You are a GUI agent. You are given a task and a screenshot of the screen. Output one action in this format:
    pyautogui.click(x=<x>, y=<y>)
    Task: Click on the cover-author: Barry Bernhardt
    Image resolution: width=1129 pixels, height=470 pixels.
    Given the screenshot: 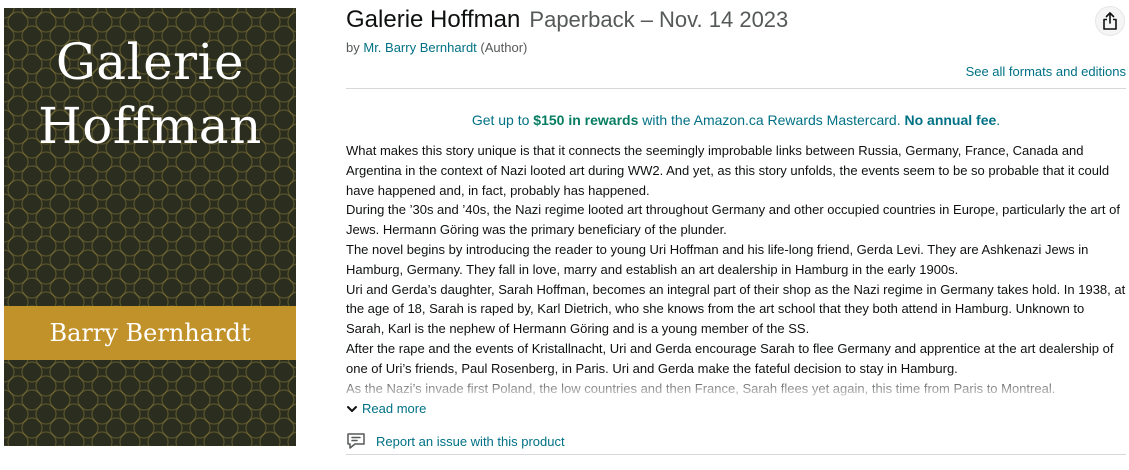 What is the action you would take?
    pyautogui.click(x=150, y=333)
    